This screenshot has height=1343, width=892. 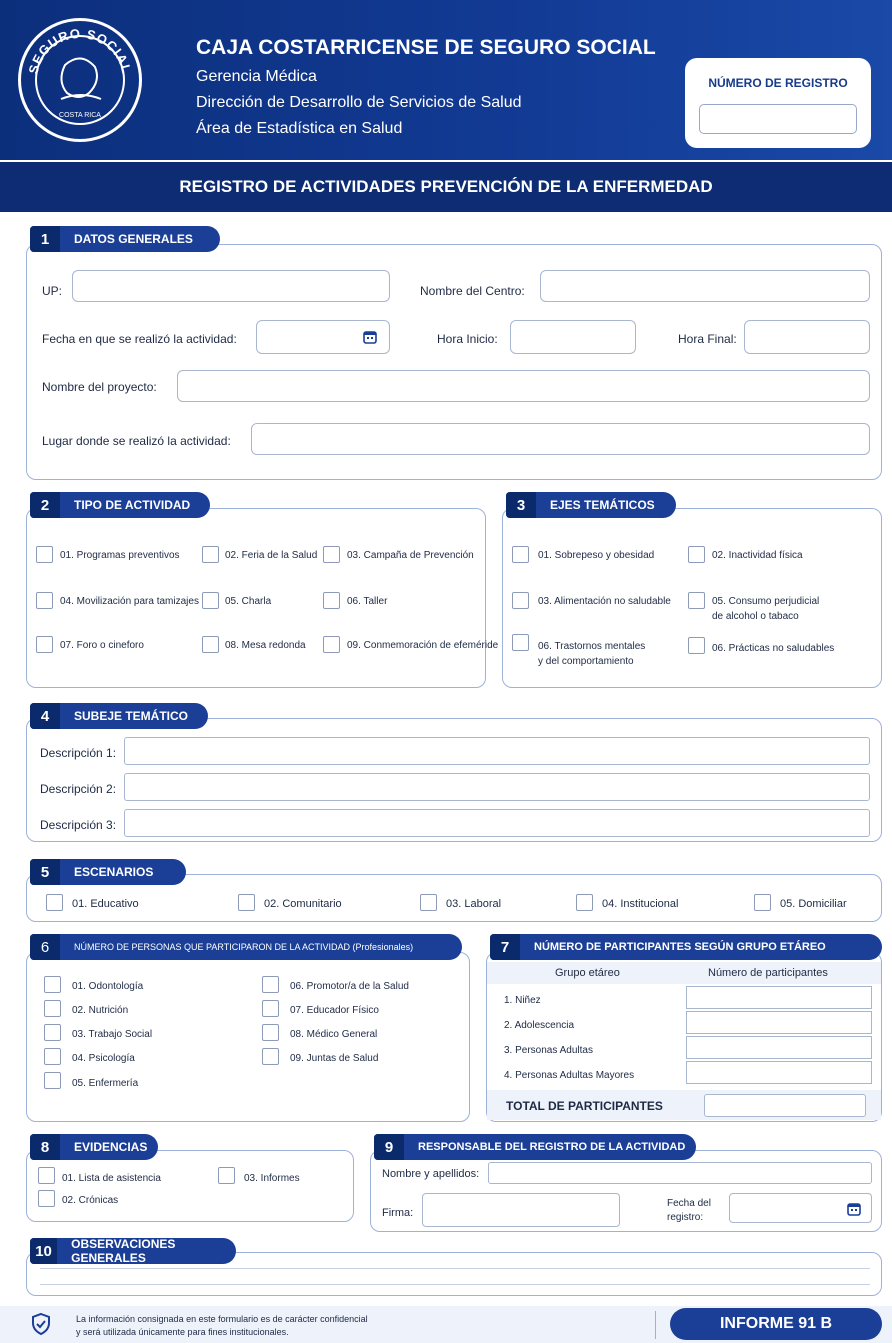 I want to click on registro-box: NÚMERO DE REGISTRO, so click(x=778, y=103).